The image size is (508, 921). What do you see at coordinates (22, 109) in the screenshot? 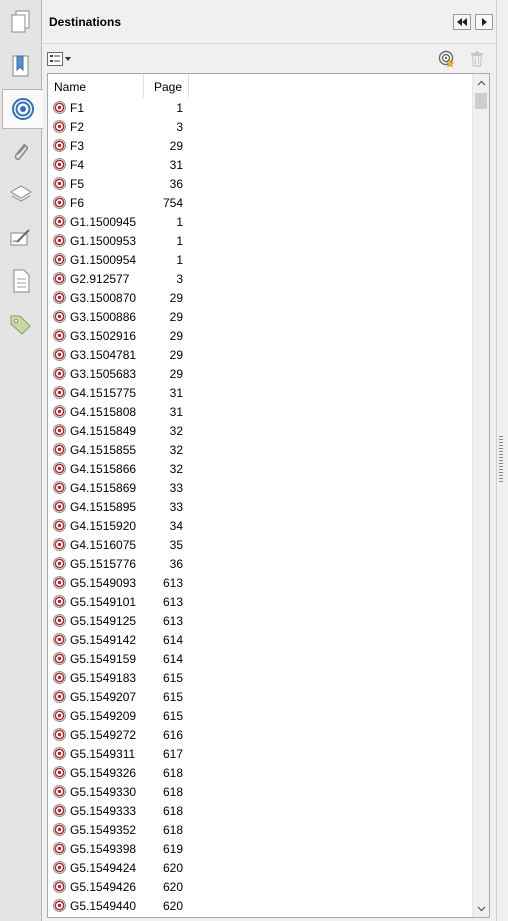
I see `rail-destinations-button` at bounding box center [22, 109].